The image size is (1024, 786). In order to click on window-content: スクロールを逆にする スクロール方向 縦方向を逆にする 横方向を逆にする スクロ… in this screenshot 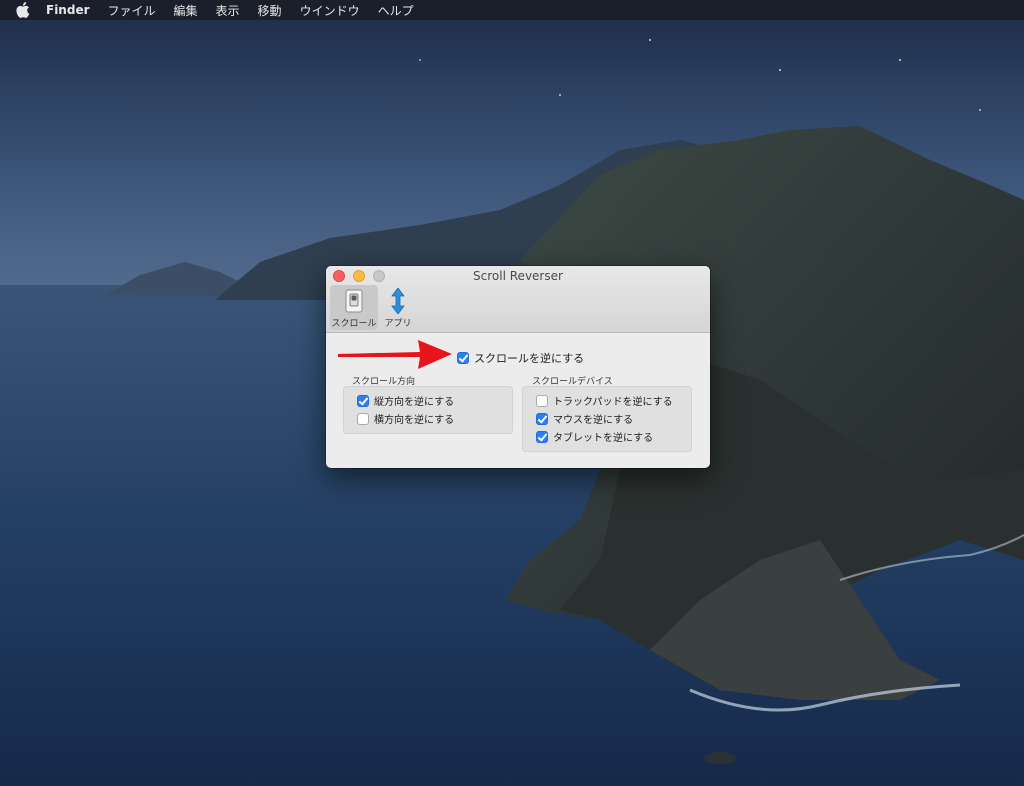, I will do `click(518, 400)`.